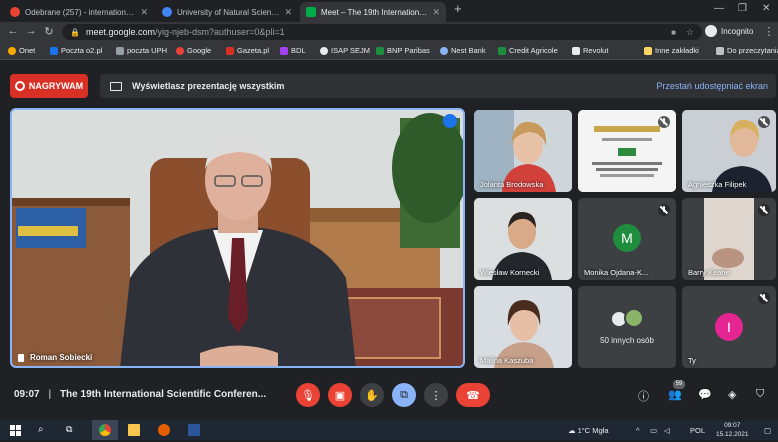 This screenshot has width=778, height=442. Describe the element at coordinates (49, 86) in the screenshot. I see `recording-button: NAGRYWAM` at that location.